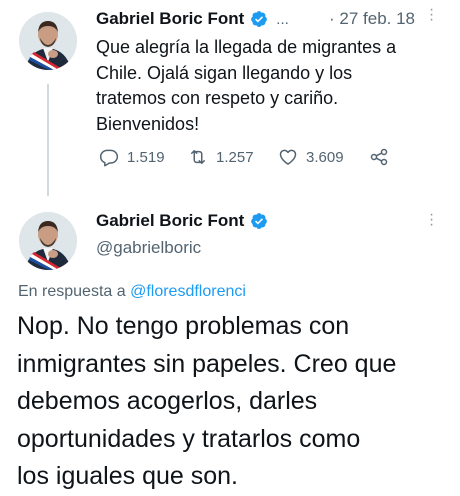 Image resolution: width=460 pixels, height=496 pixels. What do you see at coordinates (235, 157) in the screenshot?
I see `retweet-count: 1.257` at bounding box center [235, 157].